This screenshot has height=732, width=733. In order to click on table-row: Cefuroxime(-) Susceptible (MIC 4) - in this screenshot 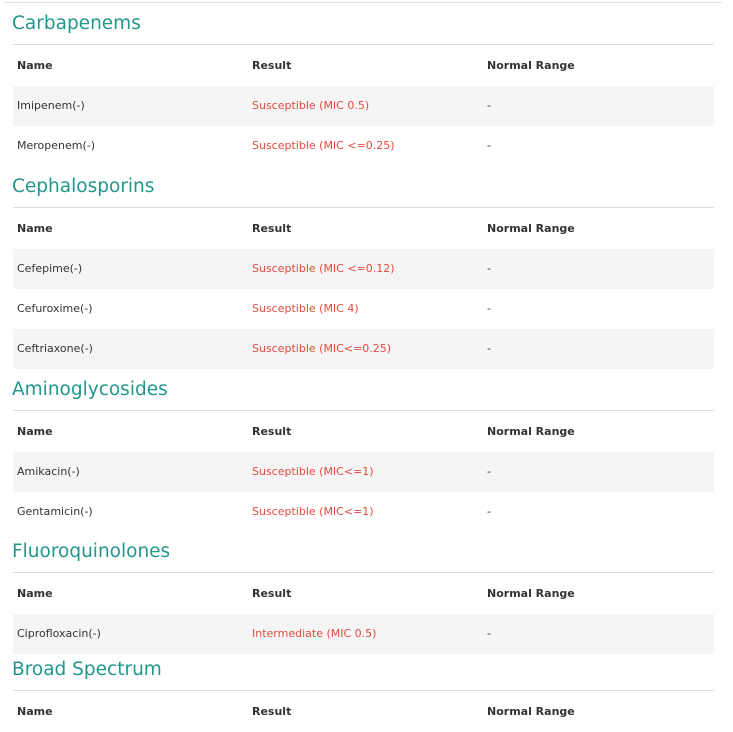, I will do `click(363, 309)`.